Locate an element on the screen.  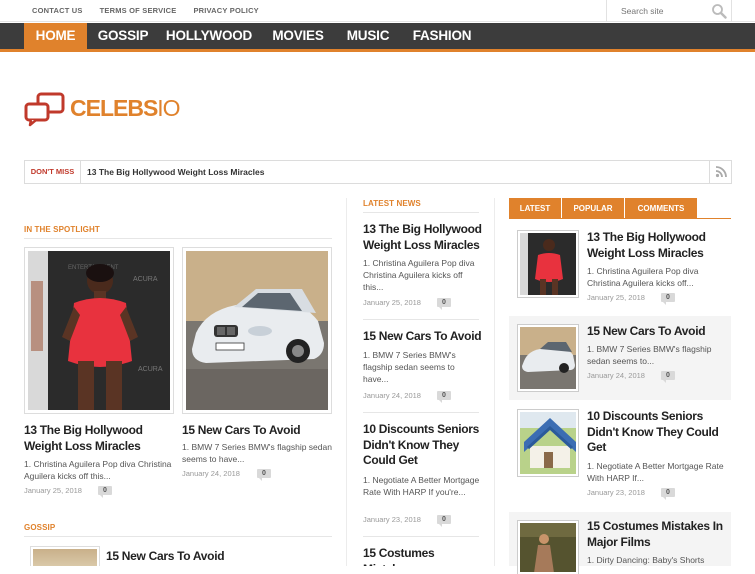
nav-home: HOME is located at coordinates (55, 36).